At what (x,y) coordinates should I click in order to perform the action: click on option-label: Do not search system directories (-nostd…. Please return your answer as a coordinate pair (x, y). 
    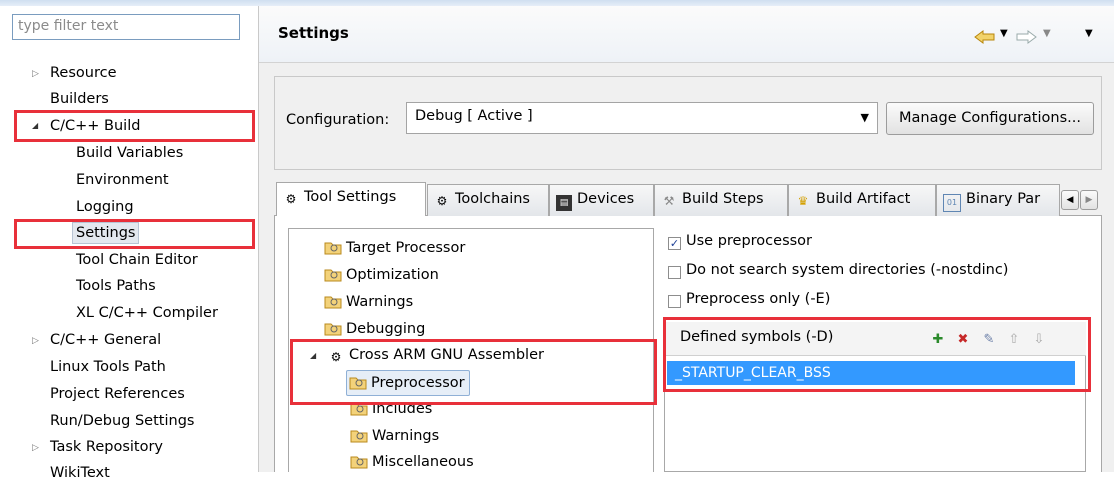
    Looking at the image, I should click on (847, 270).